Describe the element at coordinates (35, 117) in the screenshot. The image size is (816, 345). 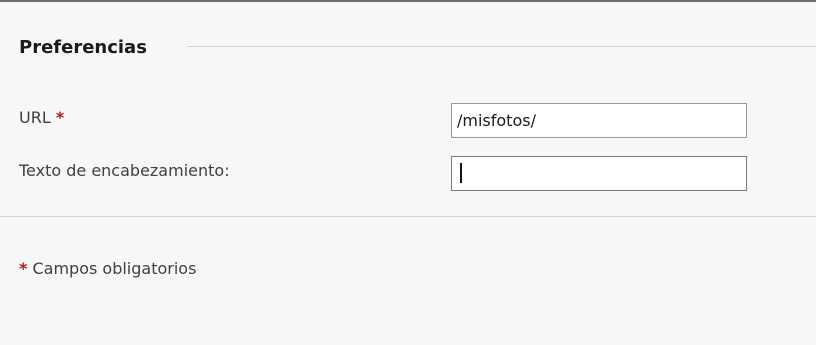
I see `url-label-text: URL` at that location.